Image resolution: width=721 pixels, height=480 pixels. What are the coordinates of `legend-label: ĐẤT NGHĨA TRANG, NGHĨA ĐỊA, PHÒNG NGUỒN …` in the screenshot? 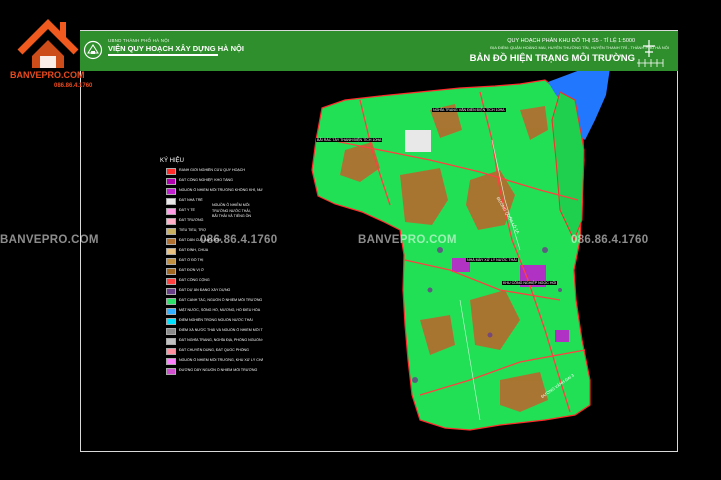 It's located at (221, 340).